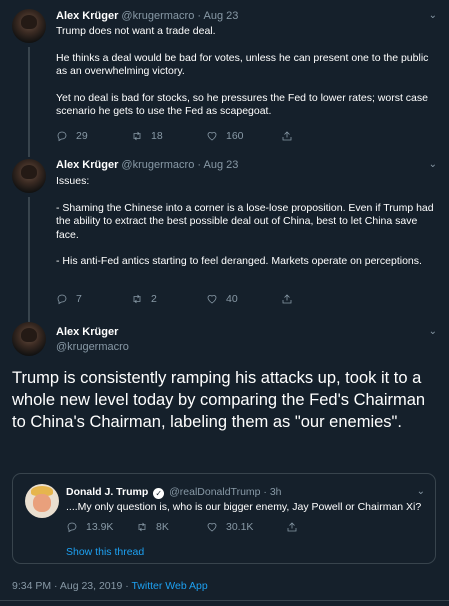 The height and width of the screenshot is (606, 449). Describe the element at coordinates (71, 586) in the screenshot. I see `tweet-timestamp: 9:34 PM · Aug 23, 2019 ·` at that location.